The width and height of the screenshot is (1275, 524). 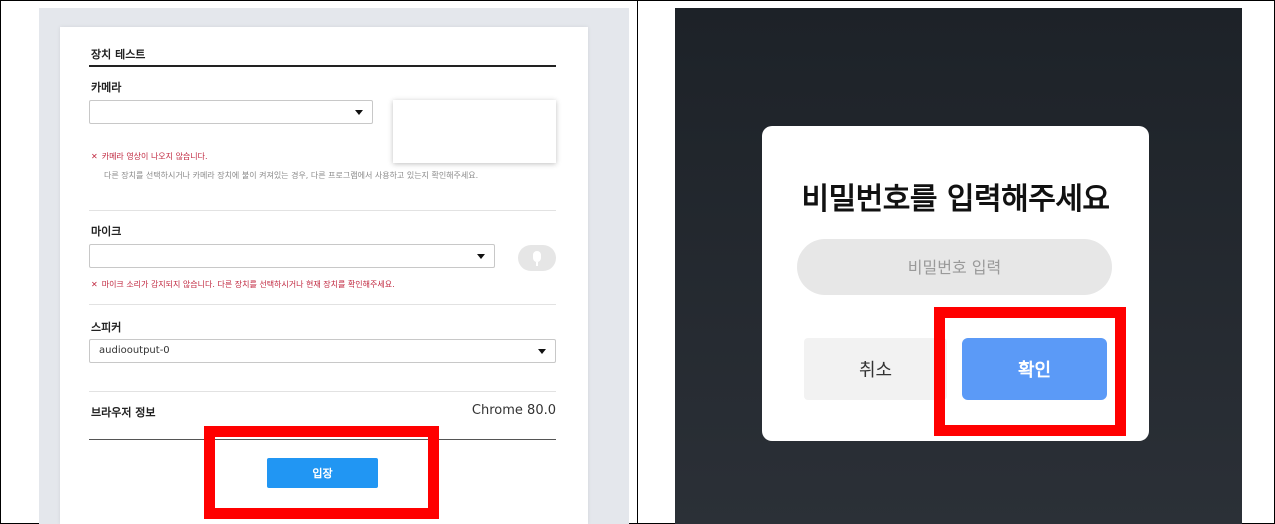 What do you see at coordinates (955, 199) in the screenshot?
I see `password-dialog-title: 비밀번호를 입력해주세요` at bounding box center [955, 199].